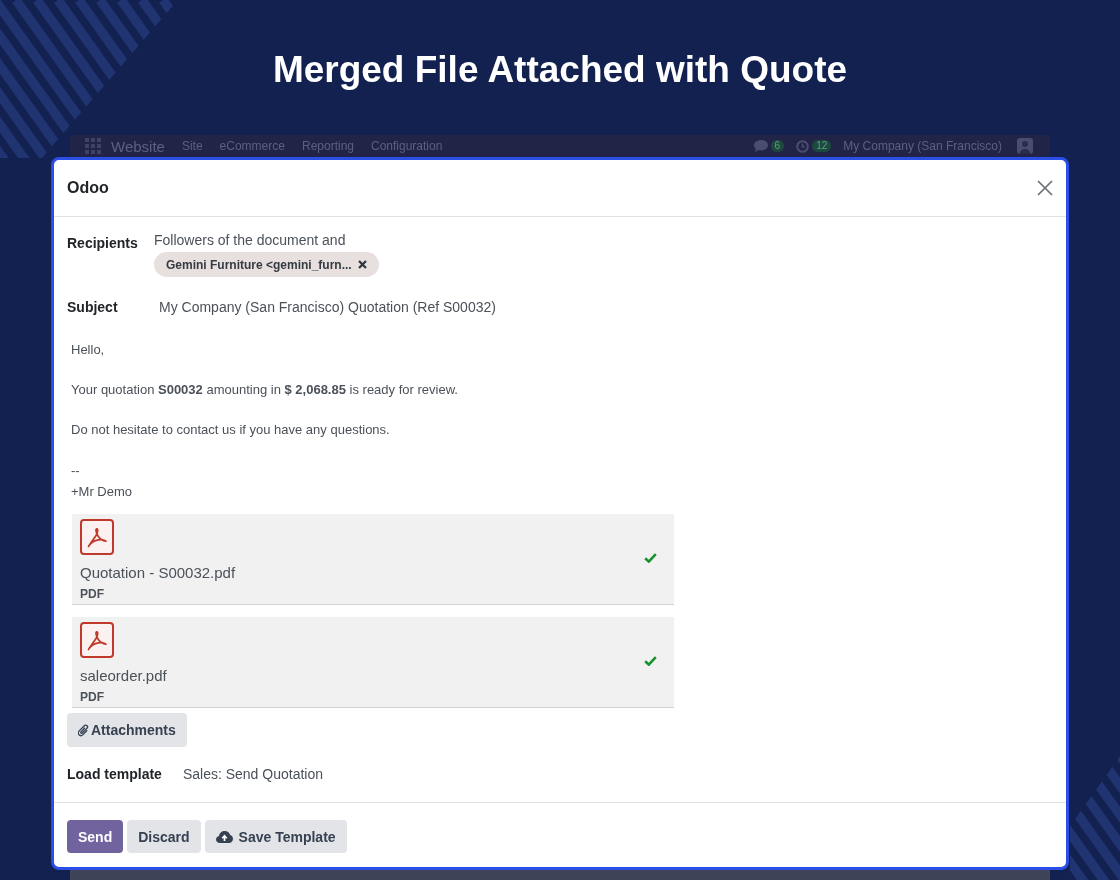 This screenshot has width=1120, height=880. Describe the element at coordinates (83, 730) in the screenshot. I see `paperclip-icon` at that location.